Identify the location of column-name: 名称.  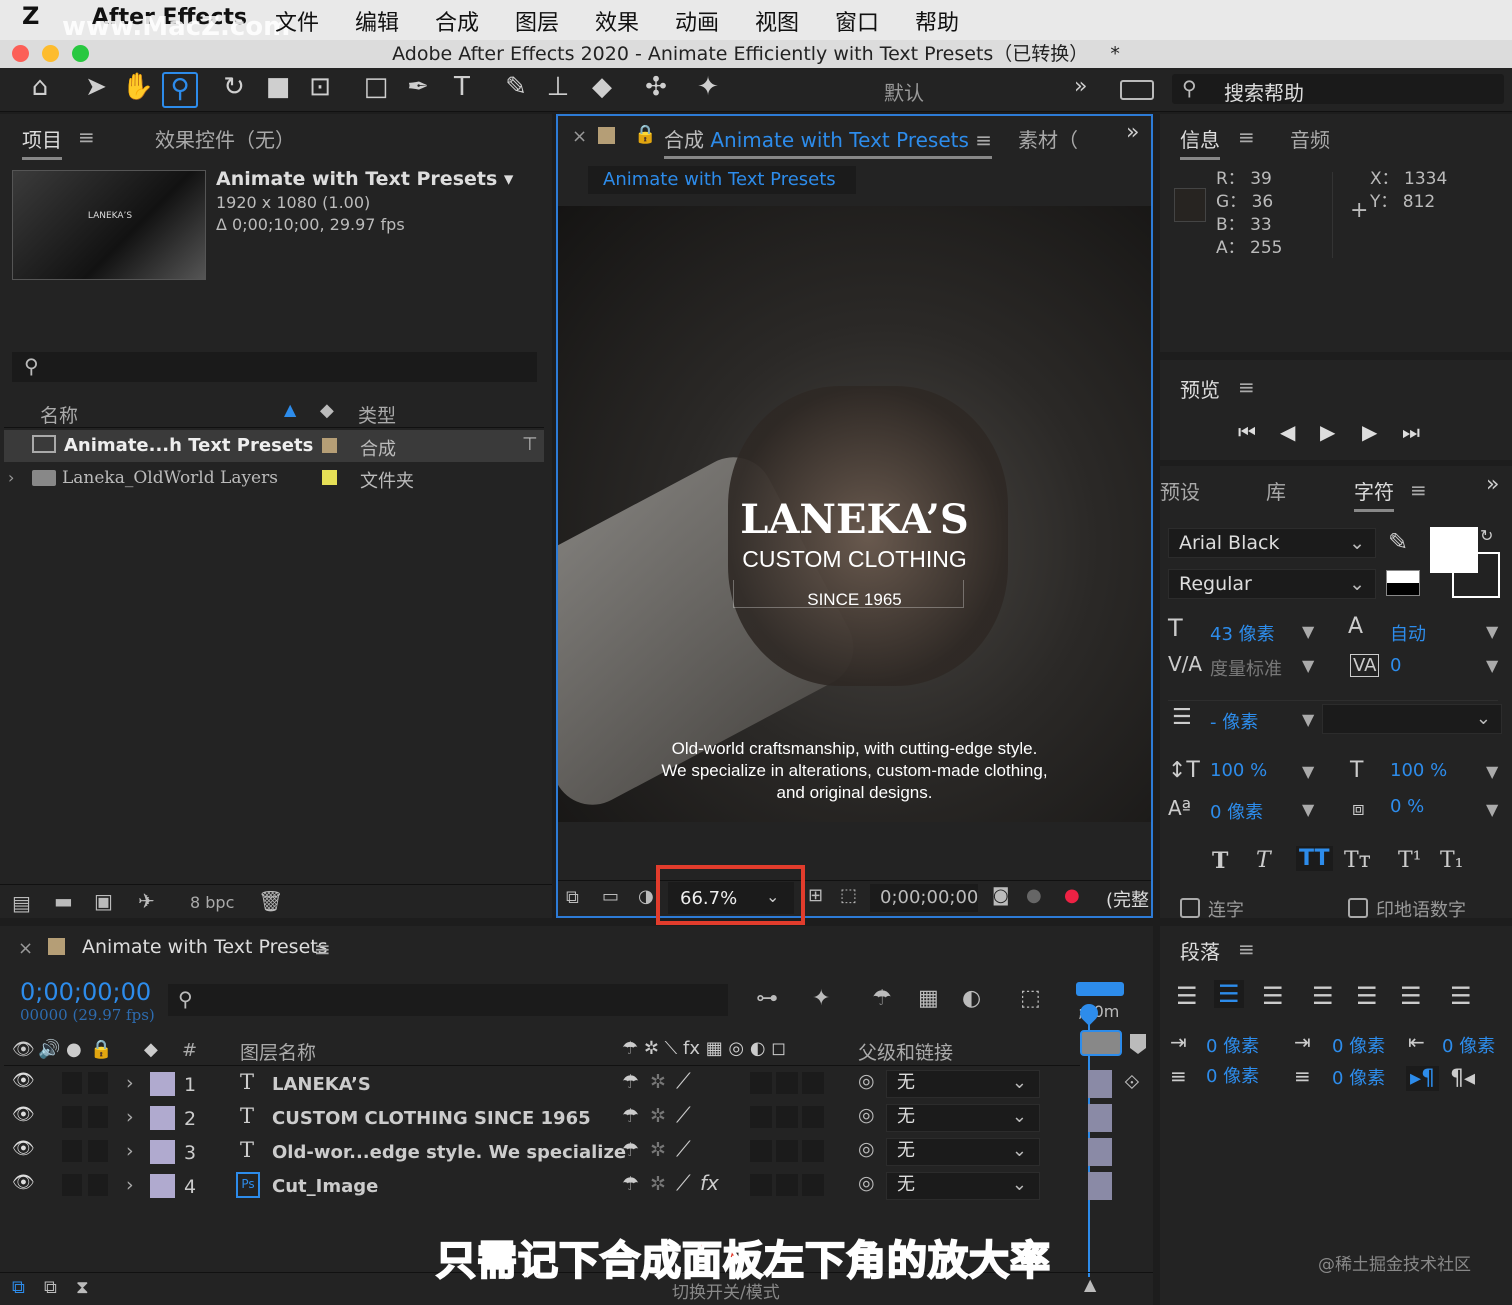
(59, 414).